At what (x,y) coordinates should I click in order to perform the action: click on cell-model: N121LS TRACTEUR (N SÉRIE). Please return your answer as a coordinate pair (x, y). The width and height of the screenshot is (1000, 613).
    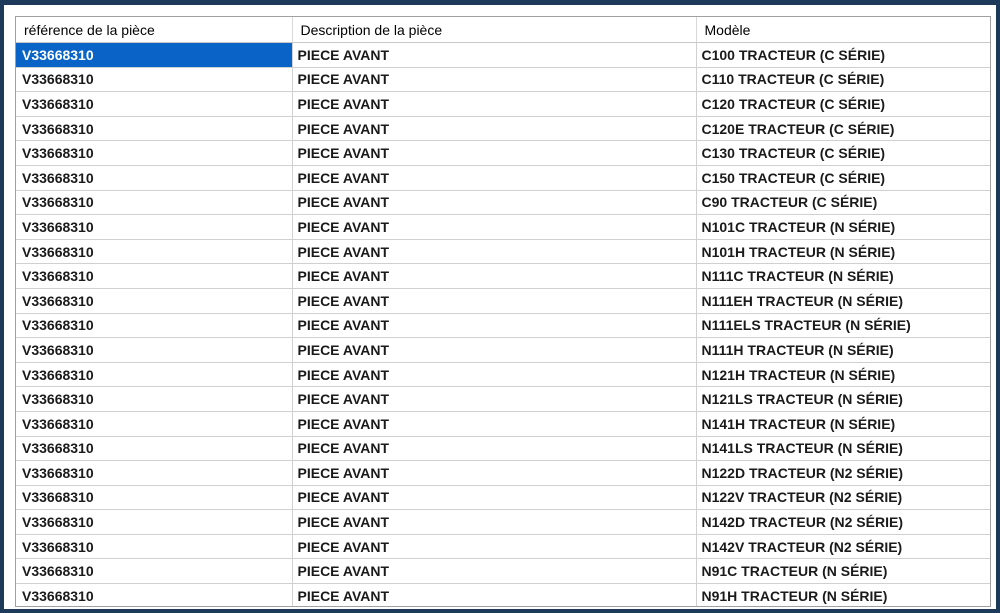
    Looking at the image, I should click on (843, 399).